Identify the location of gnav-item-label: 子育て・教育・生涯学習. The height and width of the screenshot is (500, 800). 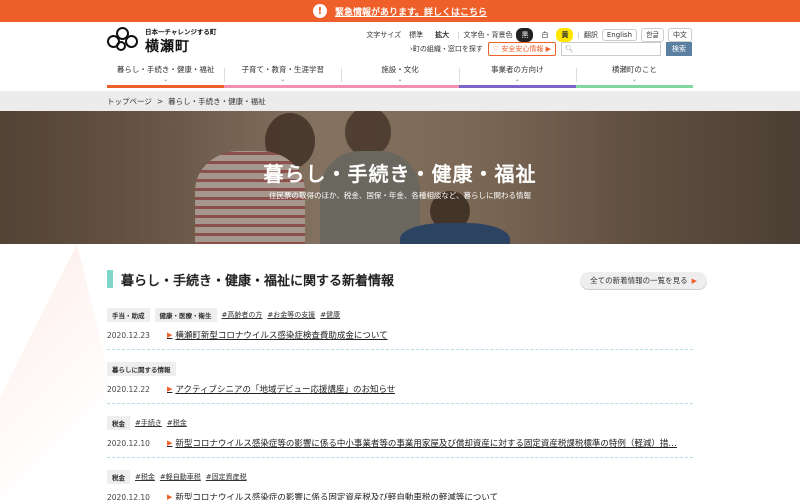
(283, 69).